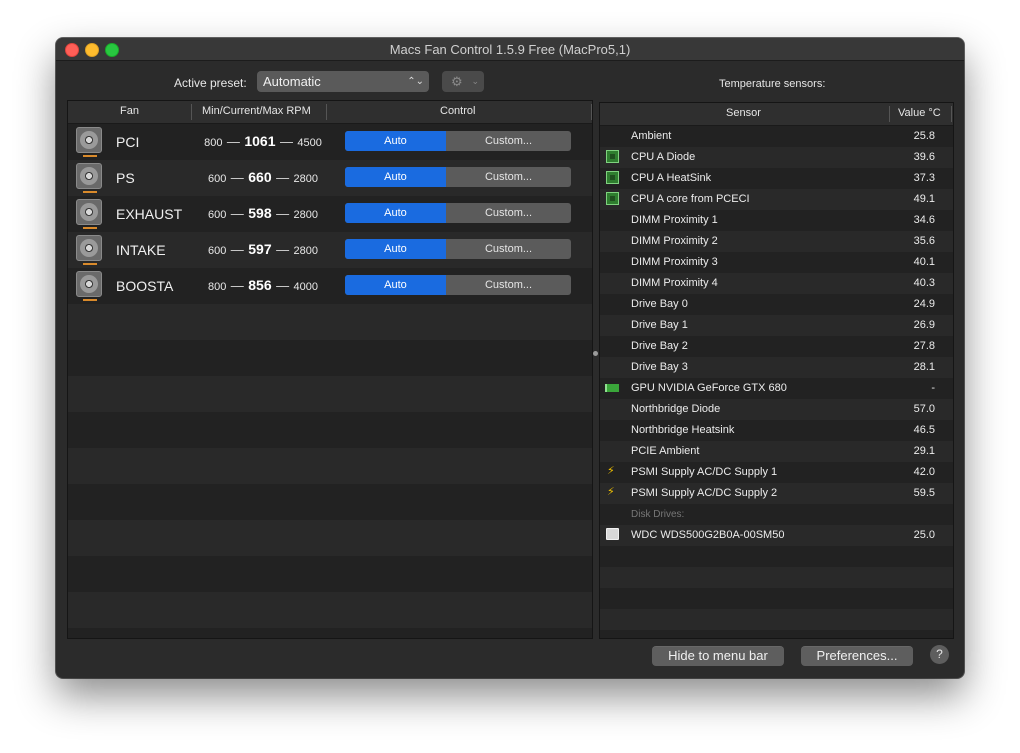 The width and height of the screenshot is (1020, 753). Describe the element at coordinates (924, 220) in the screenshot. I see `sensor-value: 34.6` at that location.